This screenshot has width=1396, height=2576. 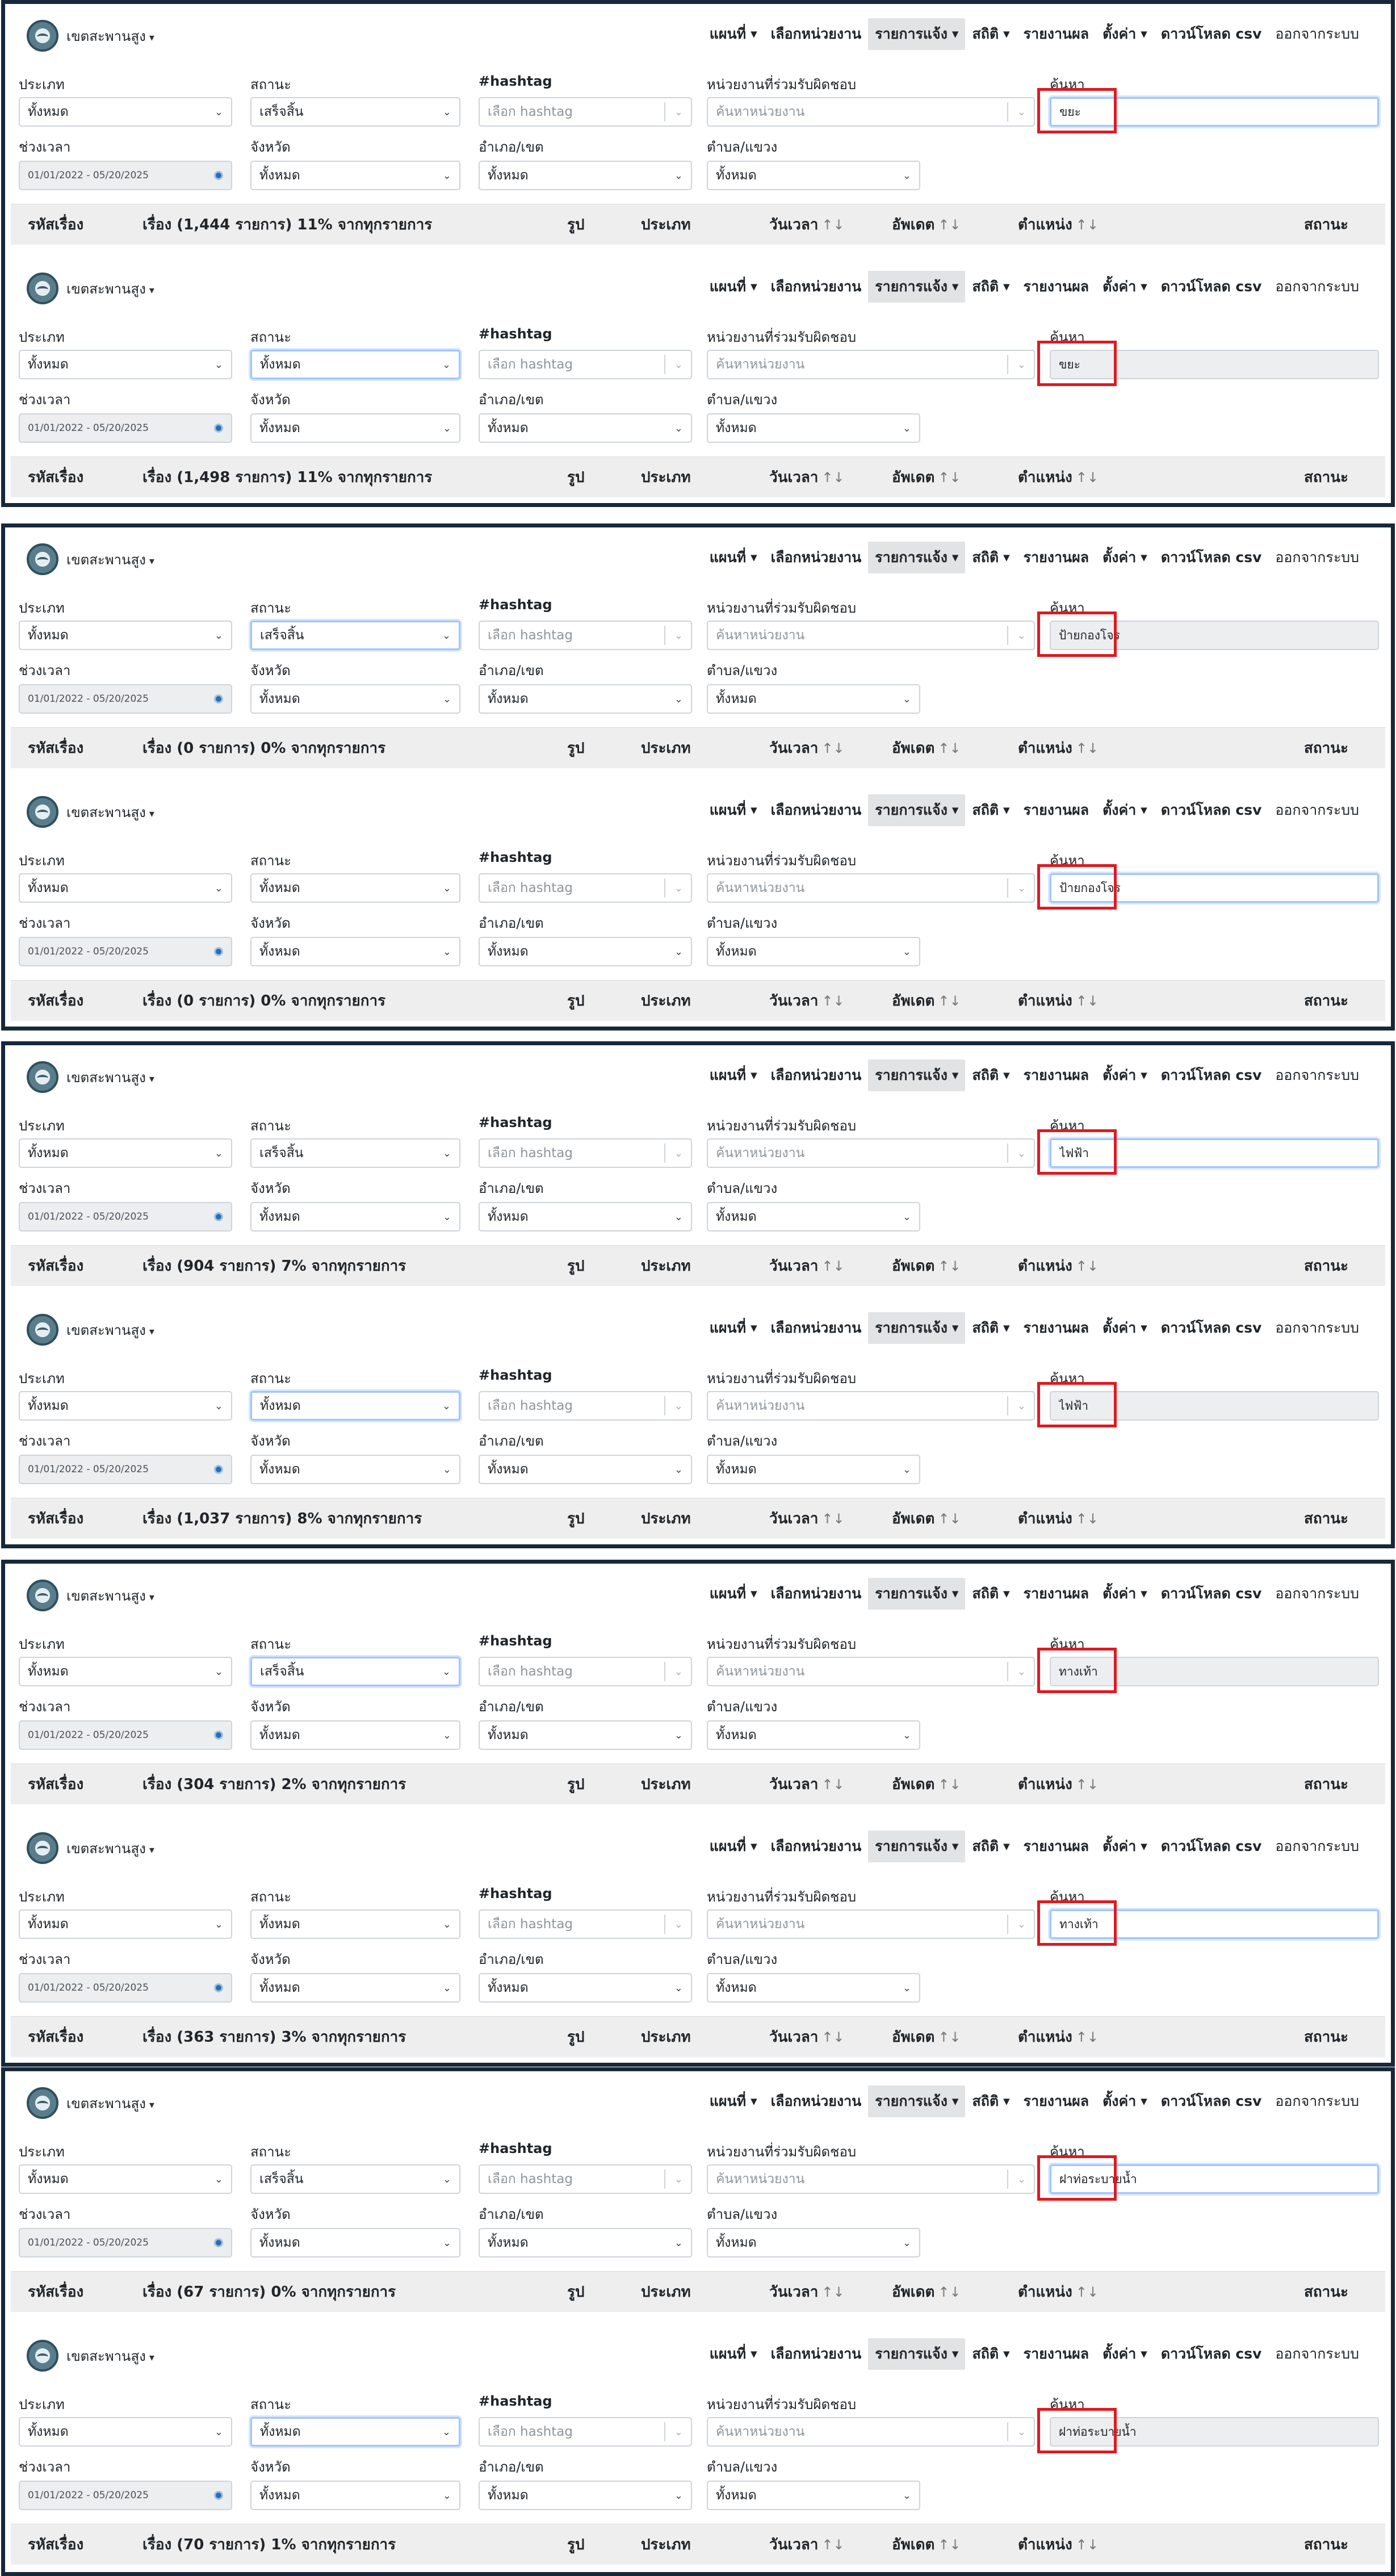 What do you see at coordinates (807, 477) in the screenshot?
I see `column-datetime: วันเวลา ↑↓` at bounding box center [807, 477].